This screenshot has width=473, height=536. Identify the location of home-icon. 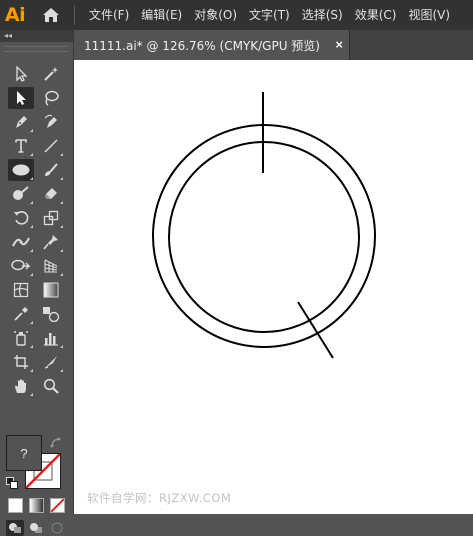
(51, 15).